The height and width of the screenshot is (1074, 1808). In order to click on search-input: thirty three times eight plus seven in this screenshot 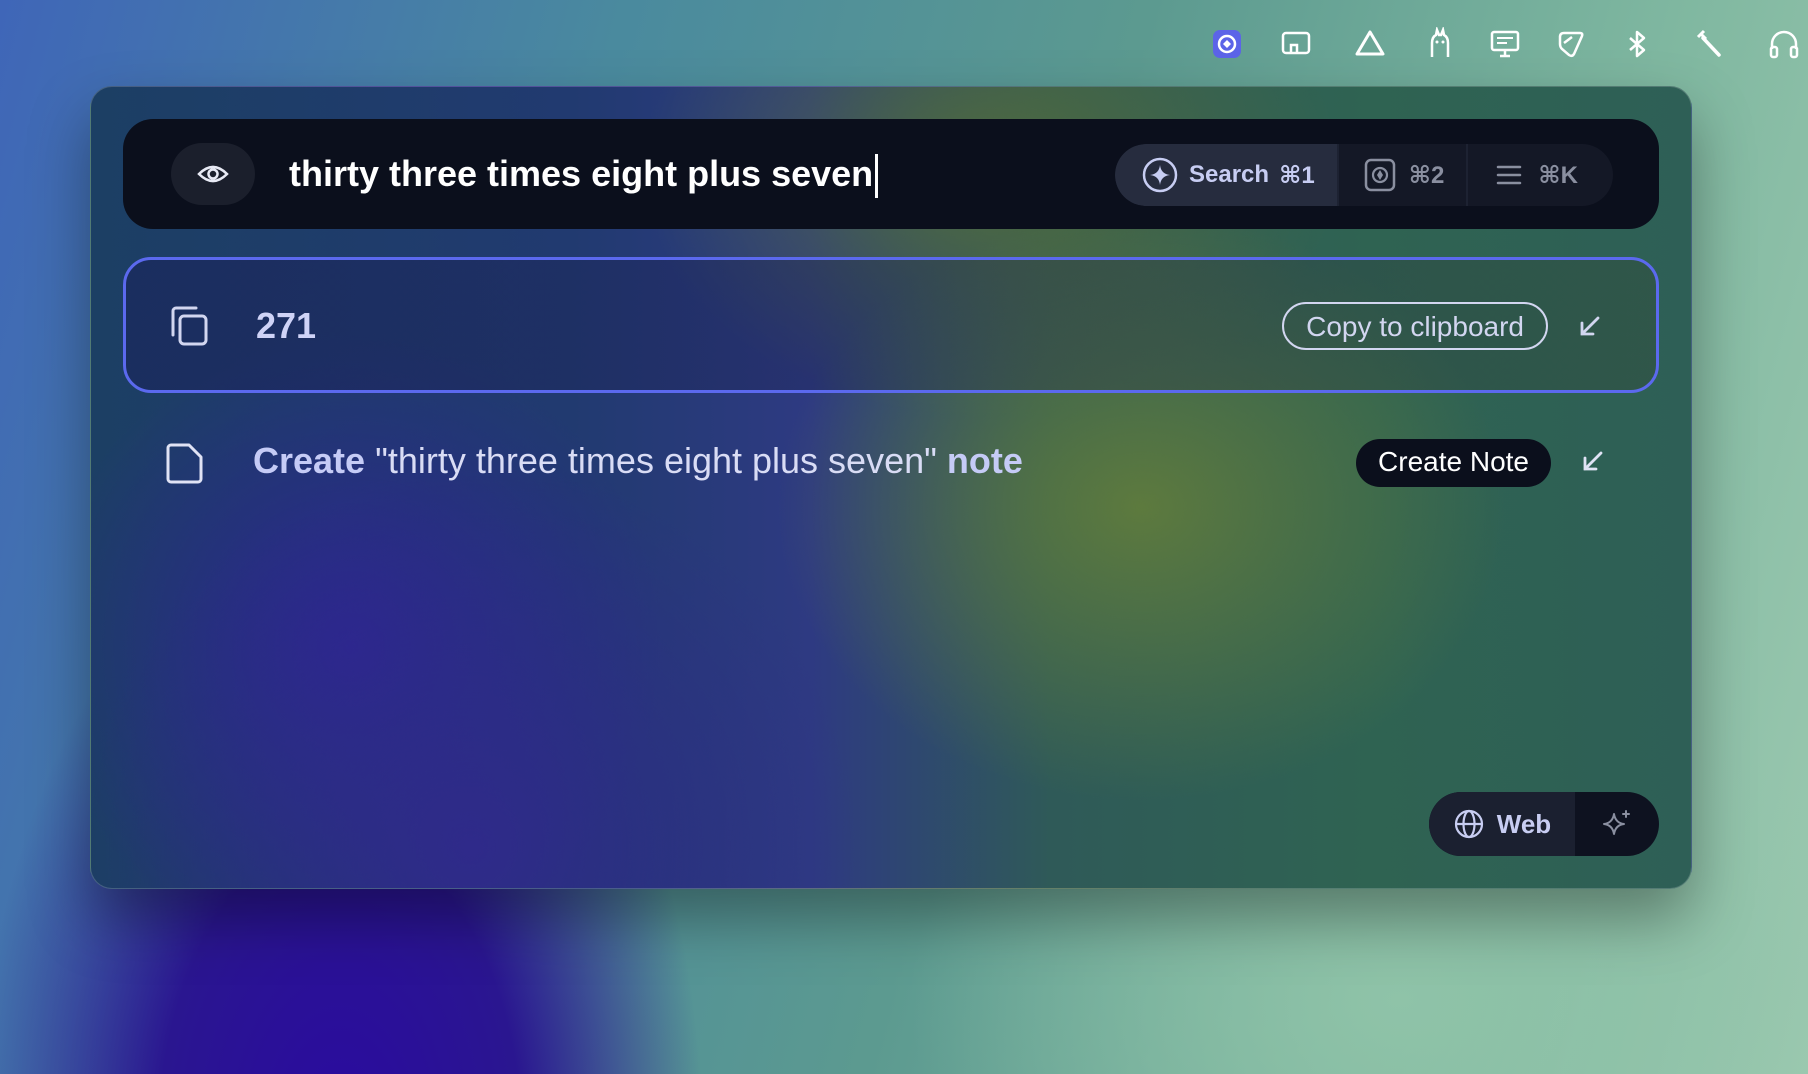, I will do `click(584, 174)`.